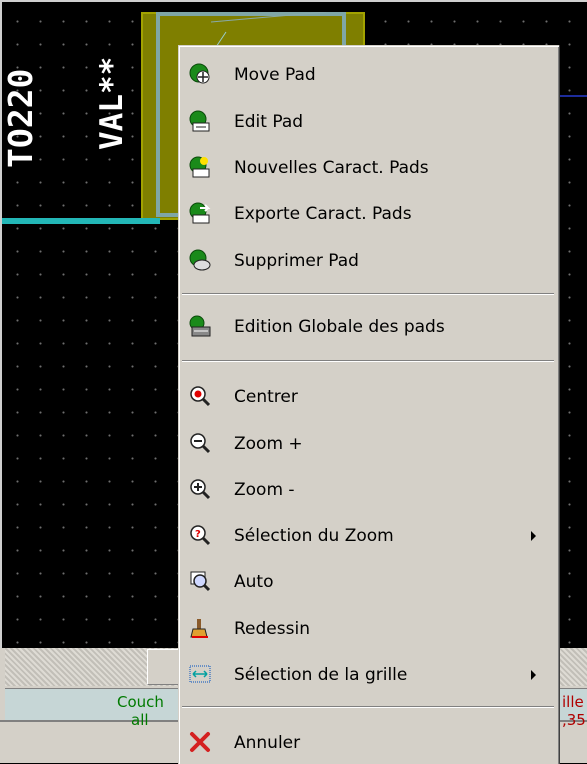 This screenshot has width=587, height=764. What do you see at coordinates (21, 118) in the screenshot?
I see `reference-label-text: TO220` at bounding box center [21, 118].